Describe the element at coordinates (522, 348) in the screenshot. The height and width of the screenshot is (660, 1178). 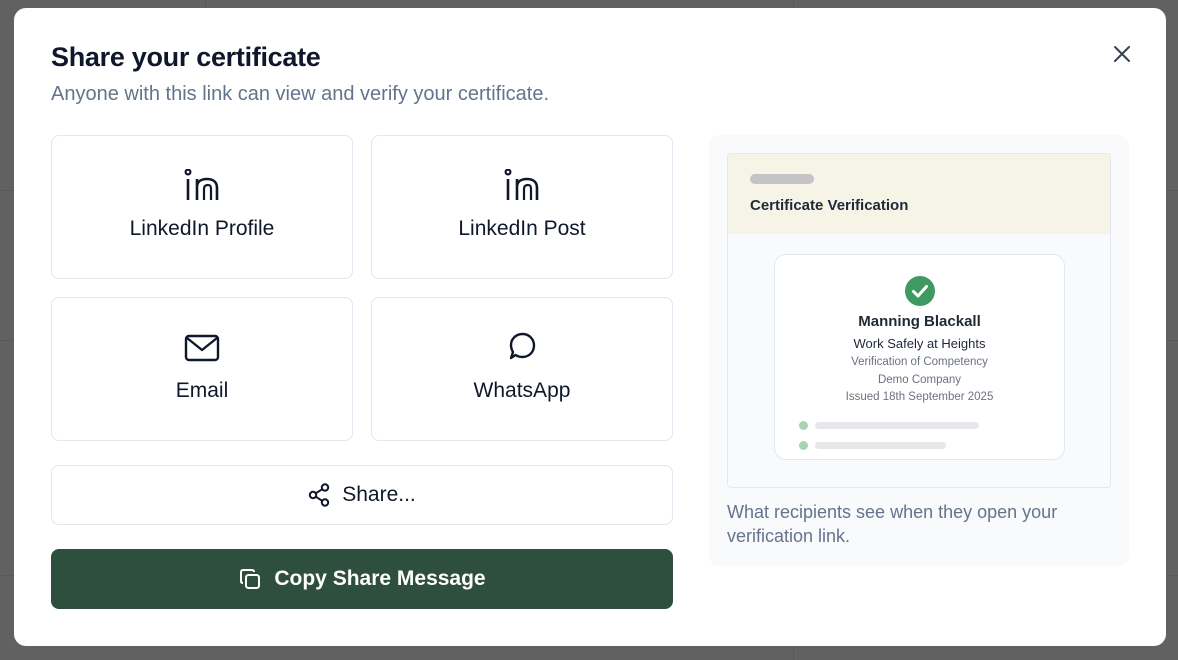
I see `chat-bubble-icon` at that location.